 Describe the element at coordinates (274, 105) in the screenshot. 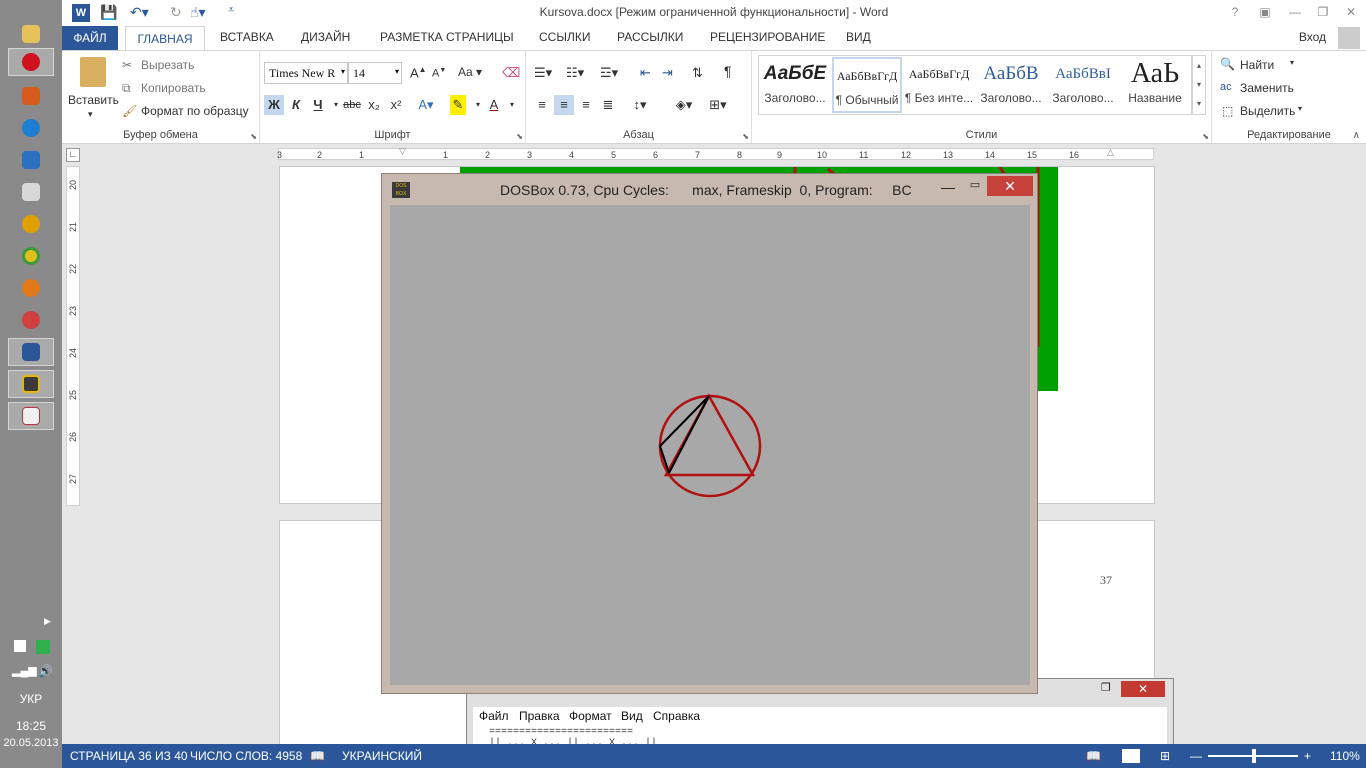

I see `bold-button: Ж` at that location.